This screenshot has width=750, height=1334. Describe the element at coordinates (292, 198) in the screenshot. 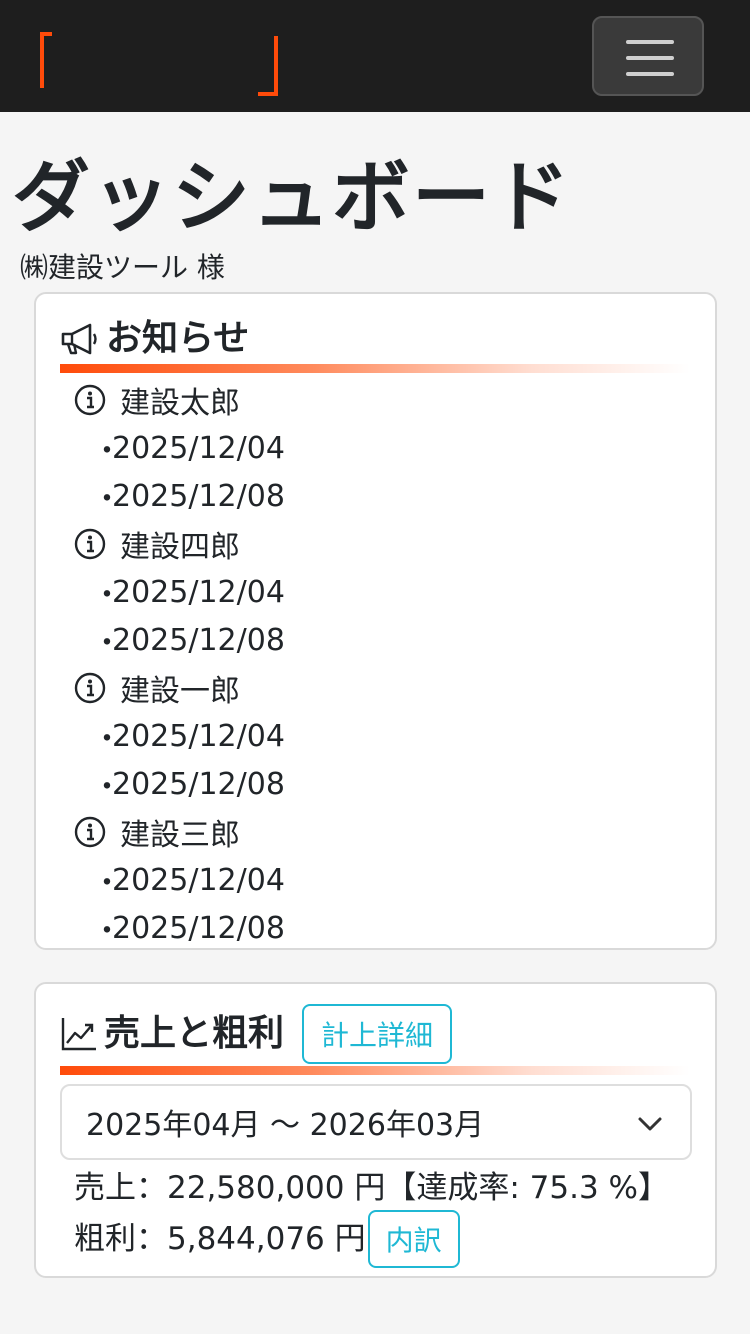

I see `page-title: ダッシュボード` at that location.